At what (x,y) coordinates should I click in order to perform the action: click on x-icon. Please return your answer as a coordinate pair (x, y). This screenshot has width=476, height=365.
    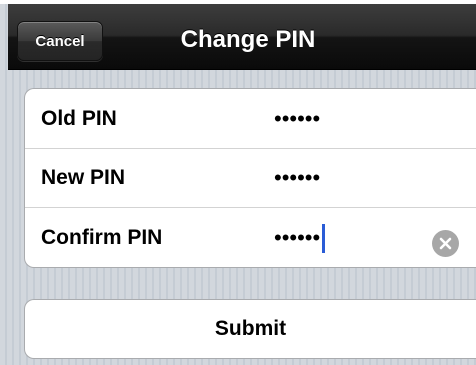
    Looking at the image, I should click on (445, 243).